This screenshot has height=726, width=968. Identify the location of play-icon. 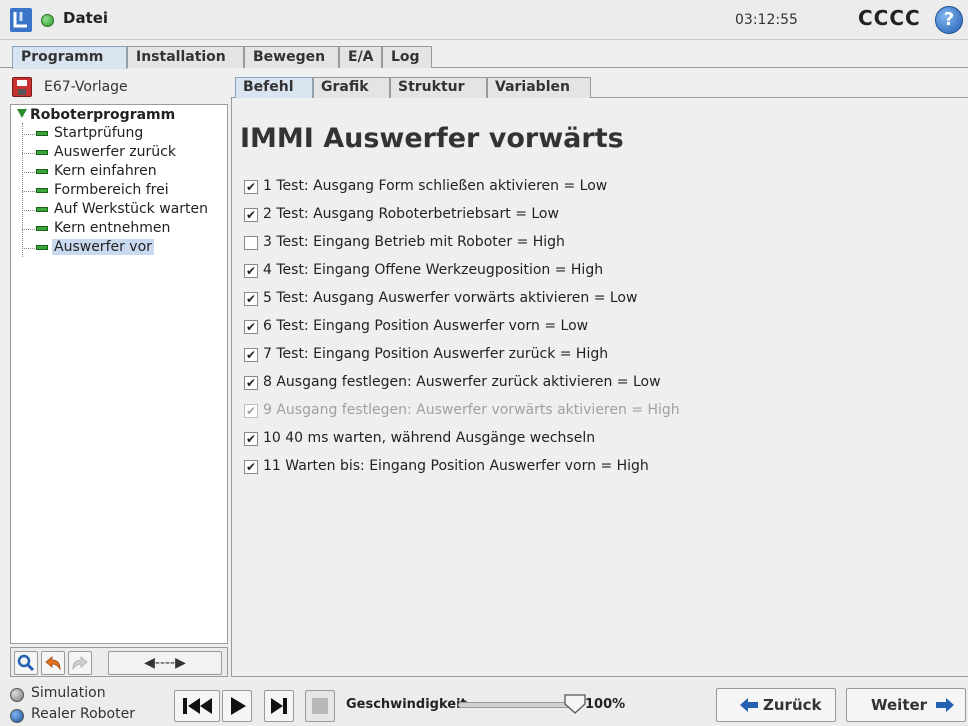
(237, 706).